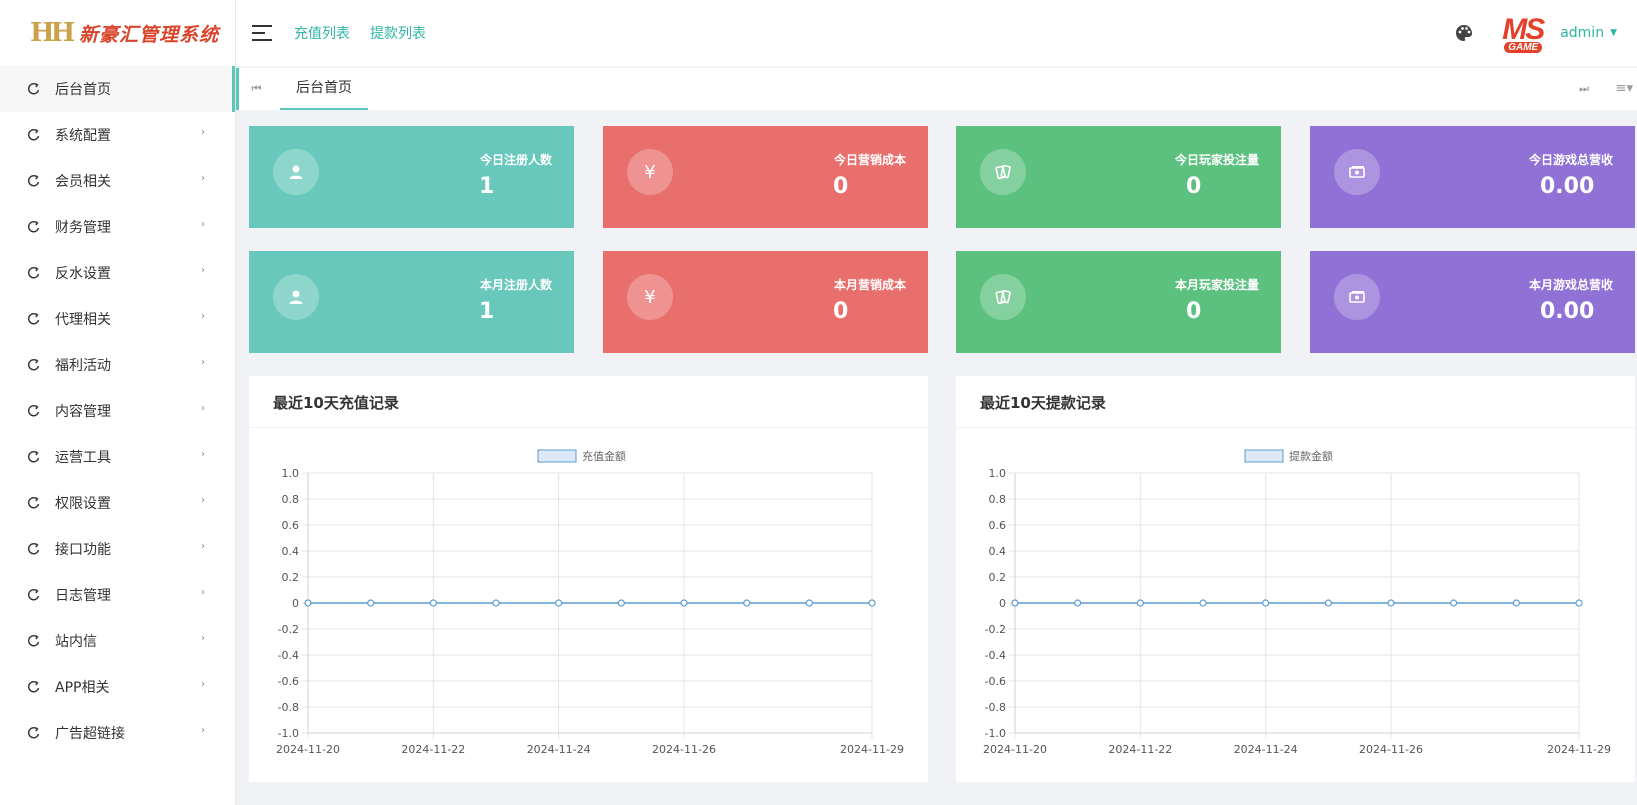 This screenshot has width=1637, height=805. I want to click on sidebar-item: 日志管理 ›, so click(117, 595).